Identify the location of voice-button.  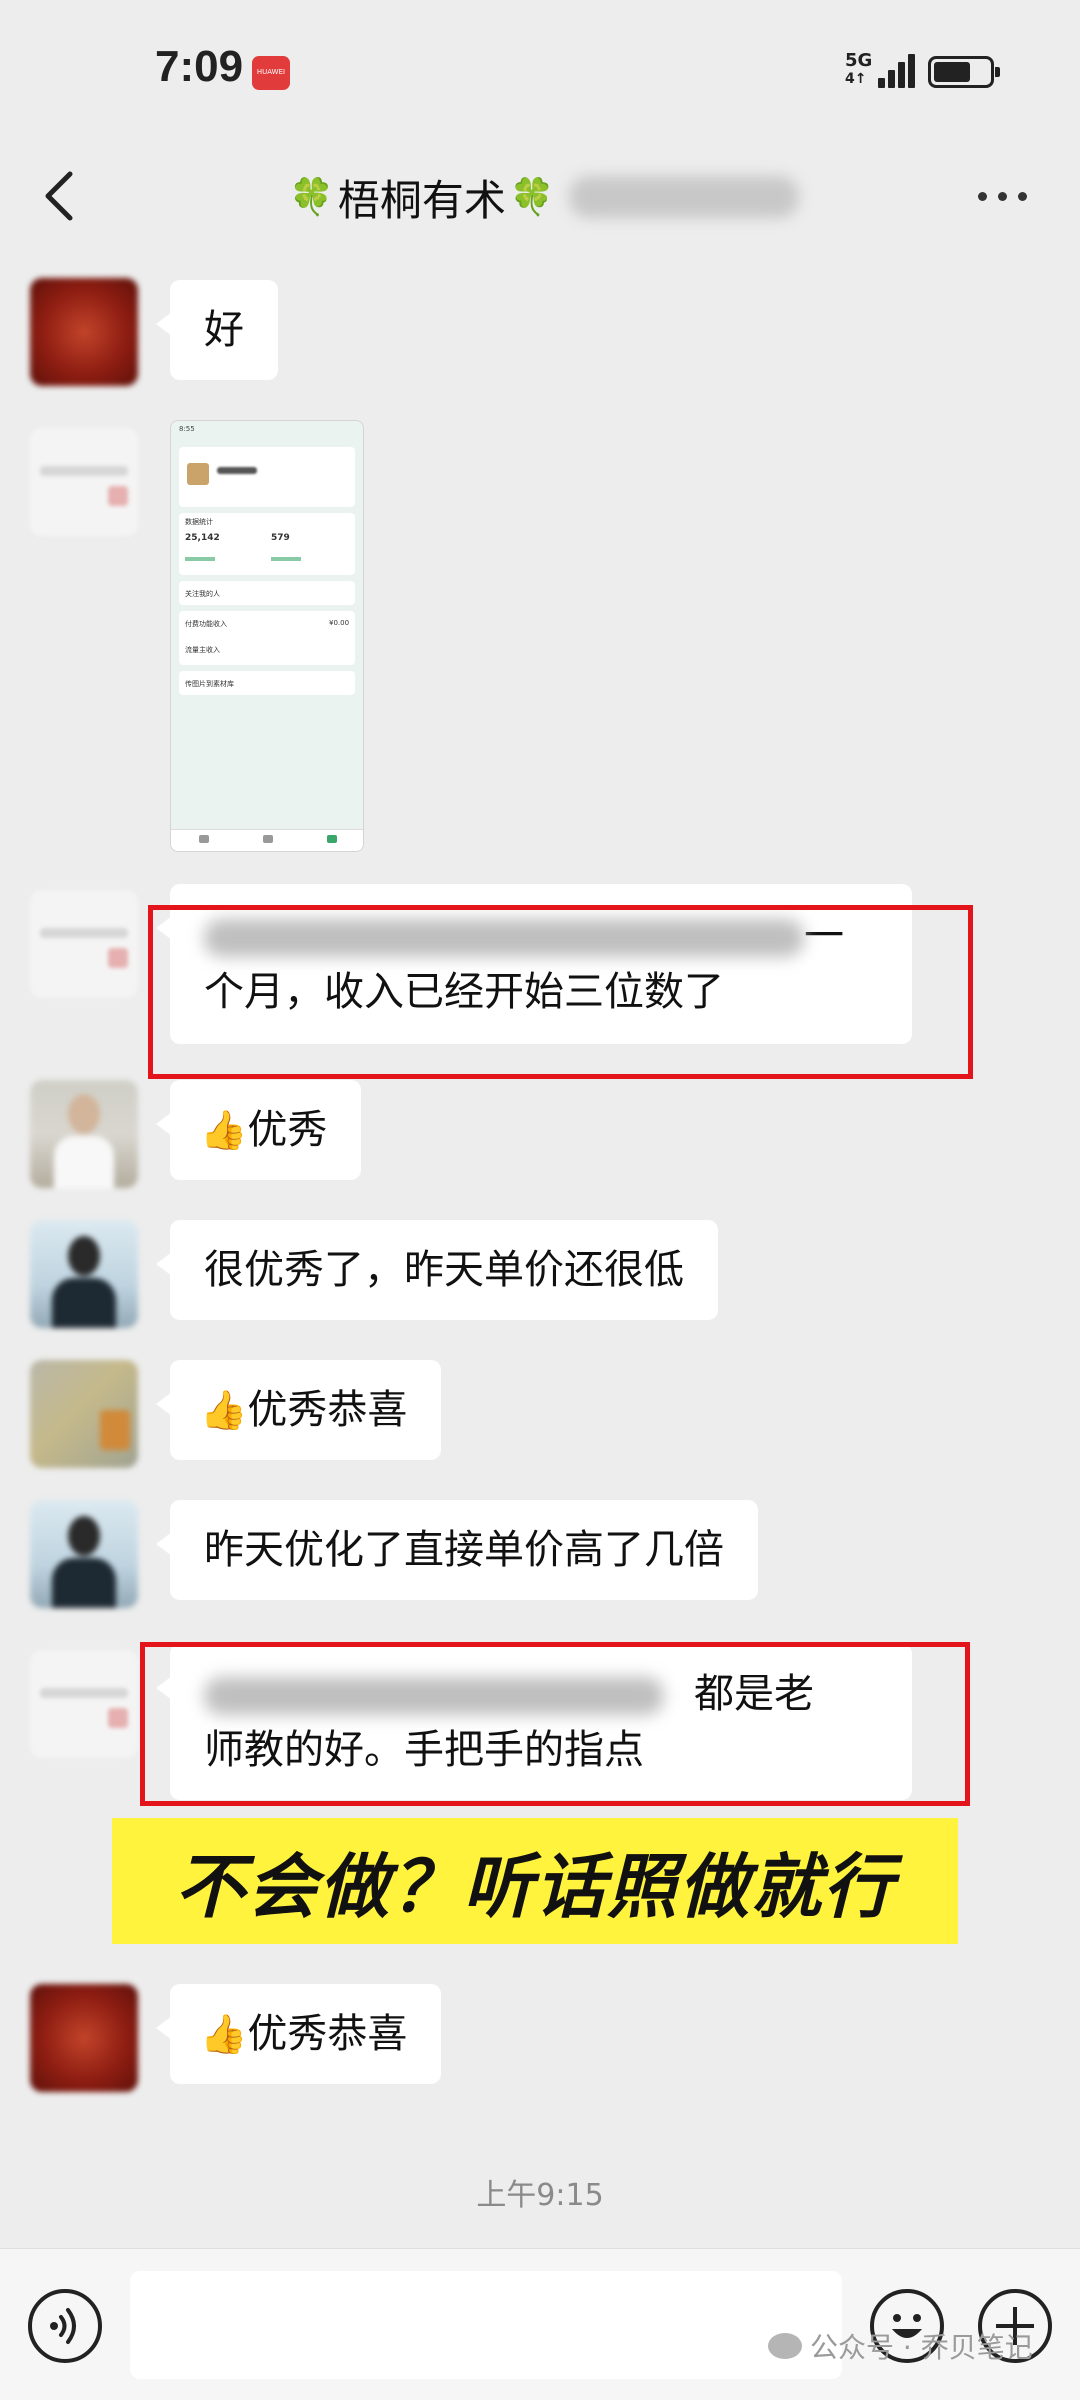
(65, 2326).